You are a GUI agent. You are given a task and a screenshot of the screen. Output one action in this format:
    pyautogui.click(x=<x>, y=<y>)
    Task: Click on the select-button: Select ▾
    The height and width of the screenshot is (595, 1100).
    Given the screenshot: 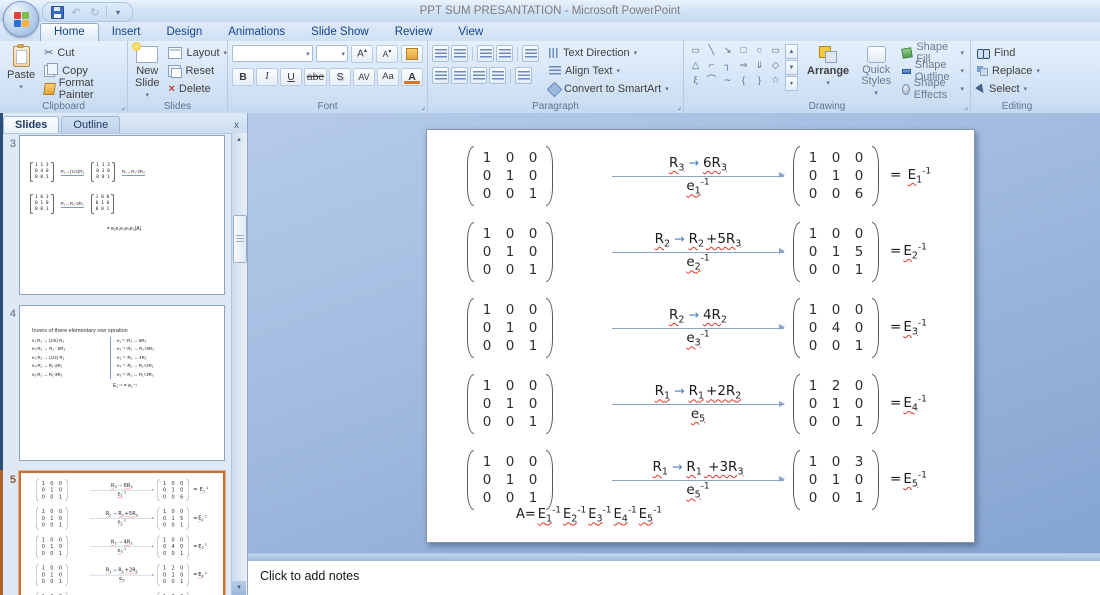 What is the action you would take?
    pyautogui.click(x=1017, y=89)
    